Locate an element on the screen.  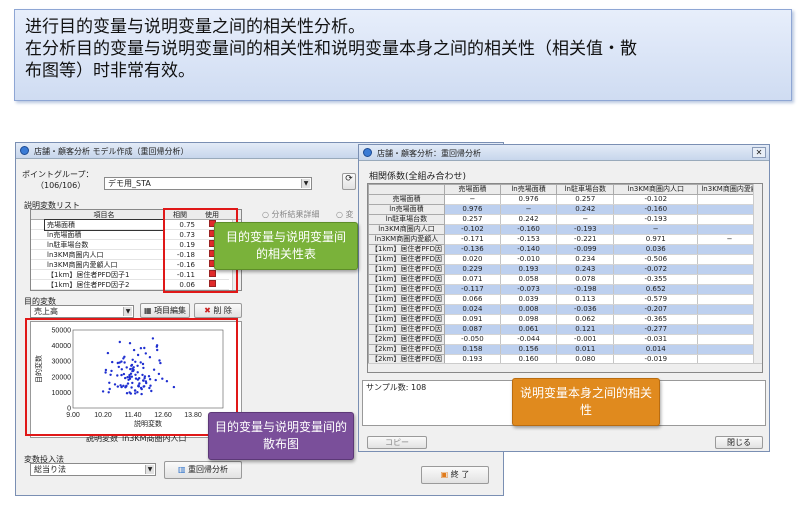
variable-name: ln駐車場台数 is located at coordinates (104, 244).